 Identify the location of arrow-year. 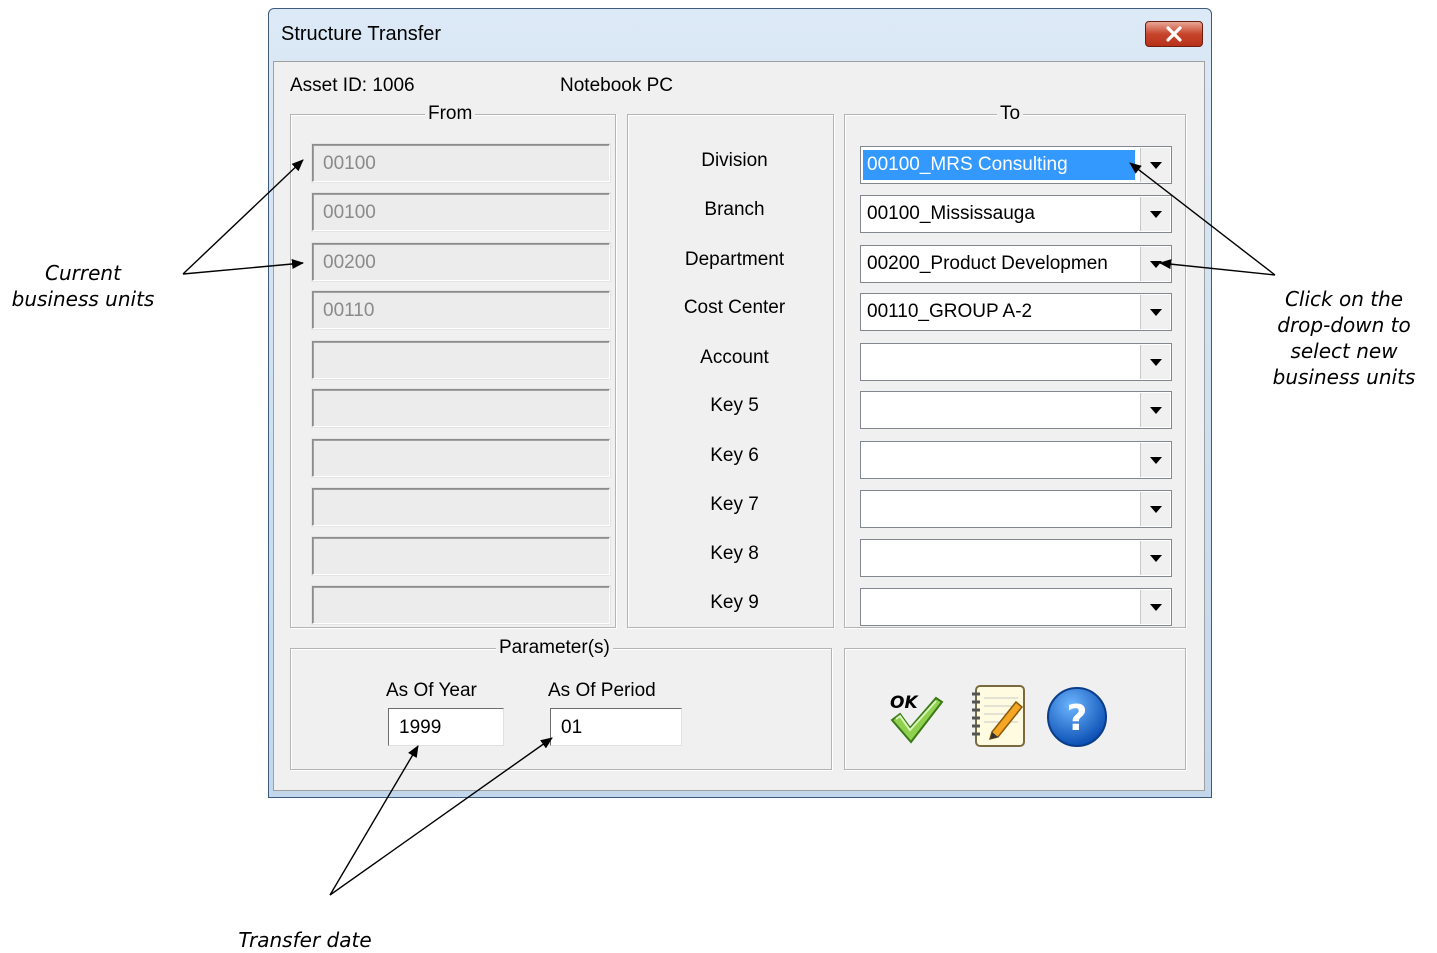
(374, 820).